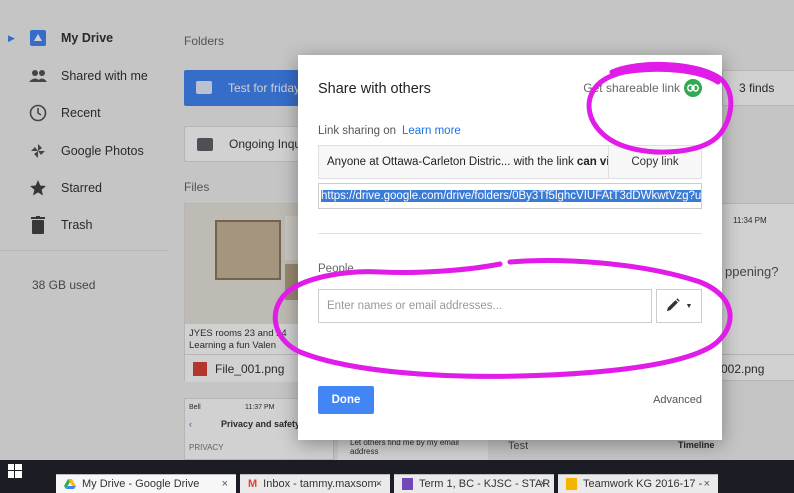 This screenshot has width=794, height=493. Describe the element at coordinates (485, 484) in the screenshot. I see `tab-label: Term 1, BC - KJSC - STAR` at that location.